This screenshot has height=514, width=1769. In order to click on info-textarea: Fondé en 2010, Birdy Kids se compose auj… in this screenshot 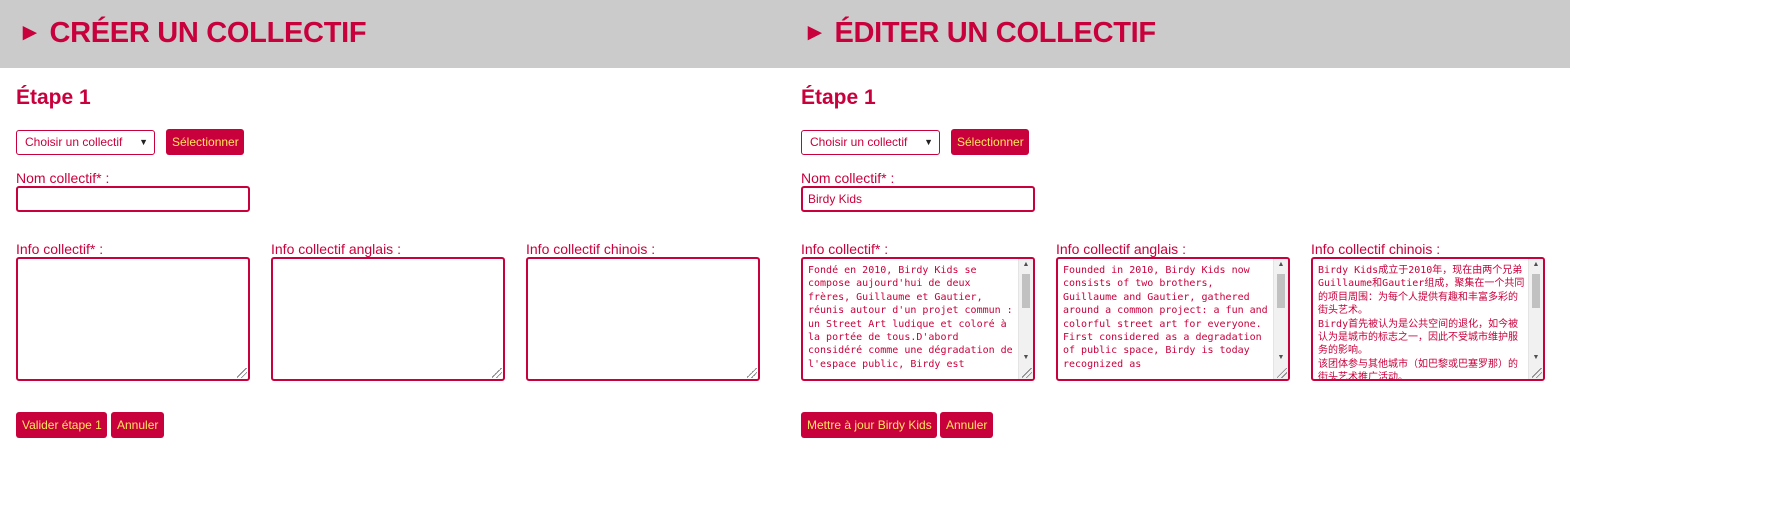, I will do `click(918, 319)`.